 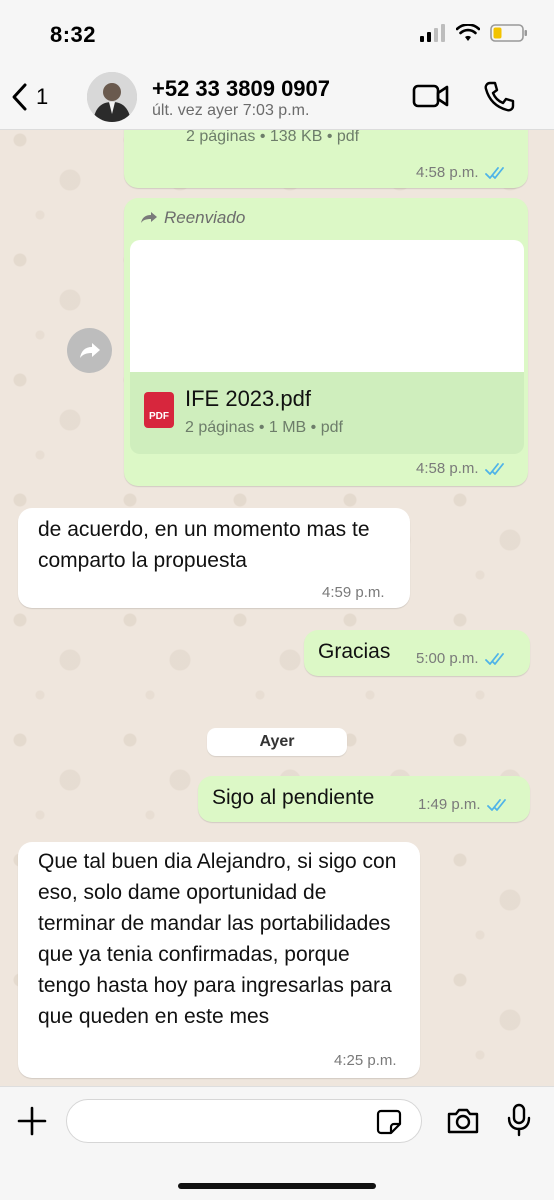 What do you see at coordinates (32, 1121) in the screenshot?
I see `plus-icon` at bounding box center [32, 1121].